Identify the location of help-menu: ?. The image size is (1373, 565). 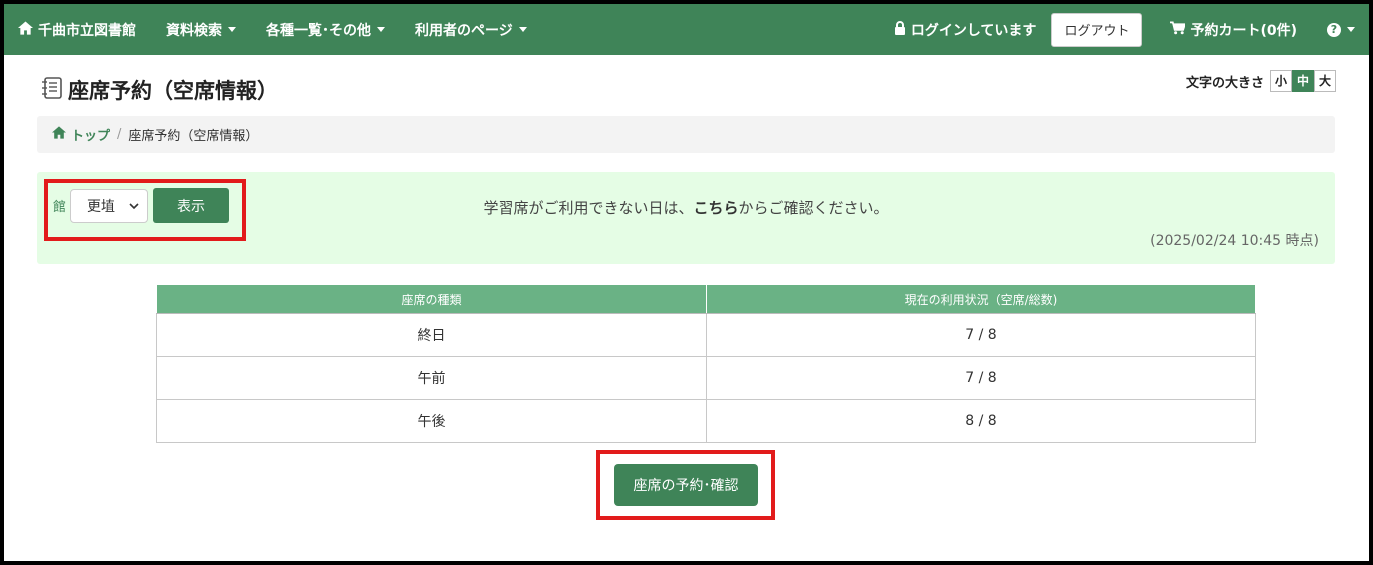
(1341, 29).